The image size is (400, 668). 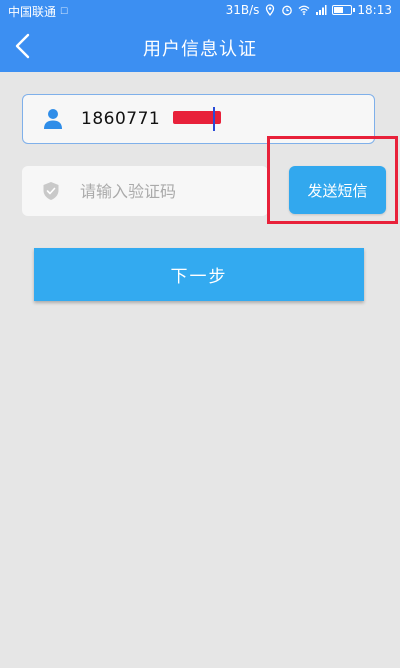 I want to click on user-icon, so click(x=53, y=119).